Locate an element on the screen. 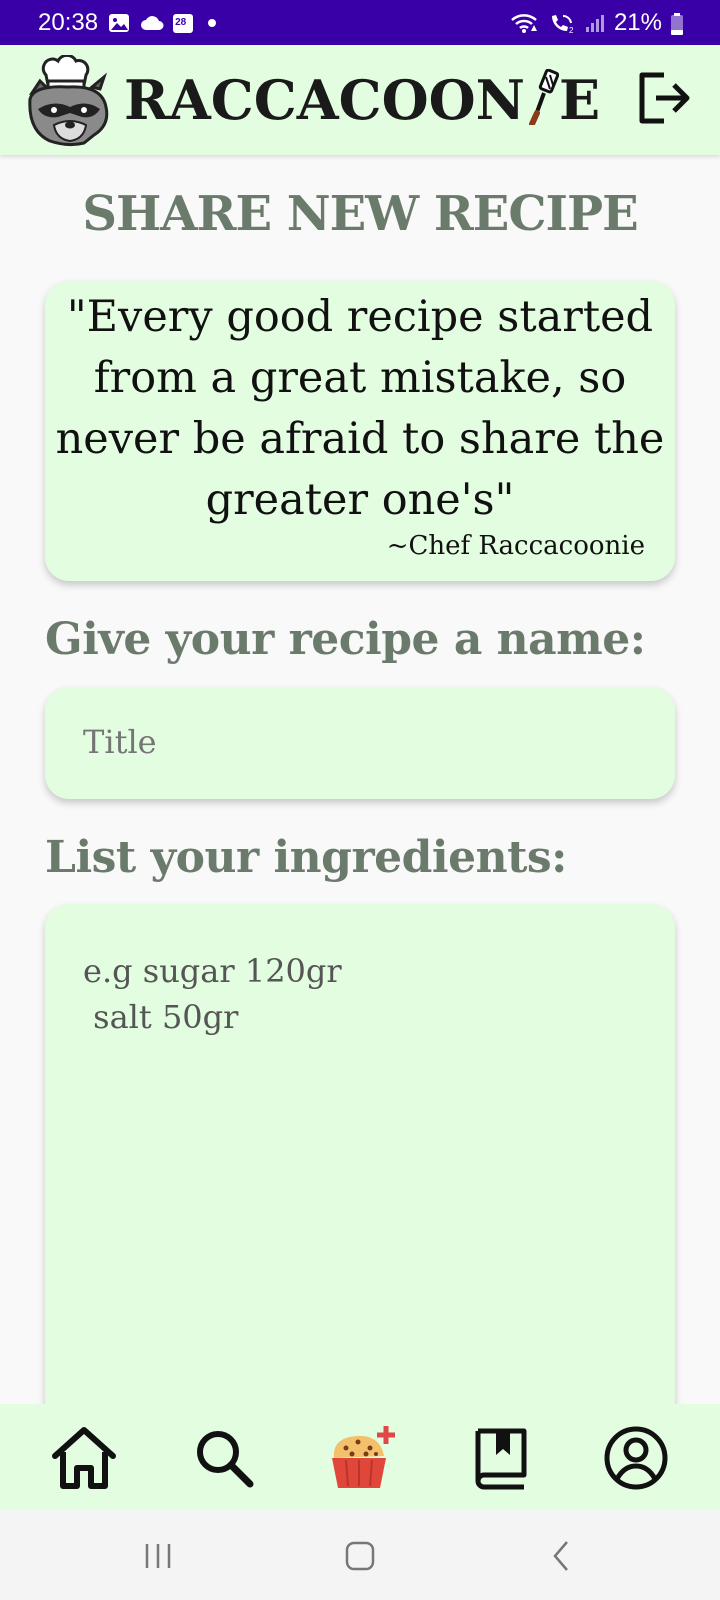  status-right: 2 21% is located at coordinates (597, 23).